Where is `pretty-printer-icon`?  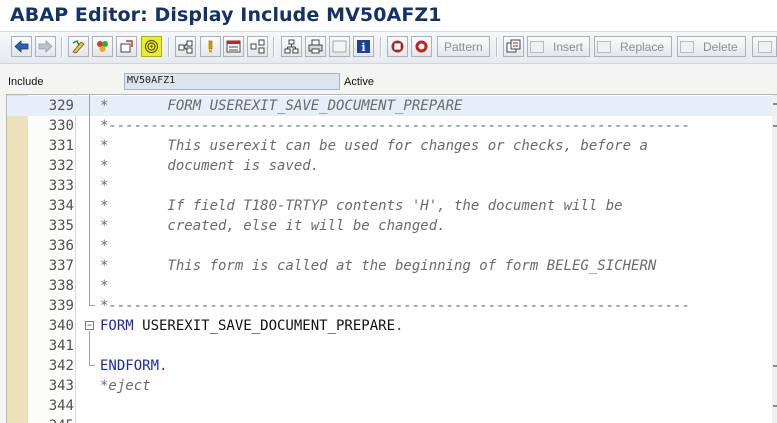
pretty-printer-icon is located at coordinates (513, 46).